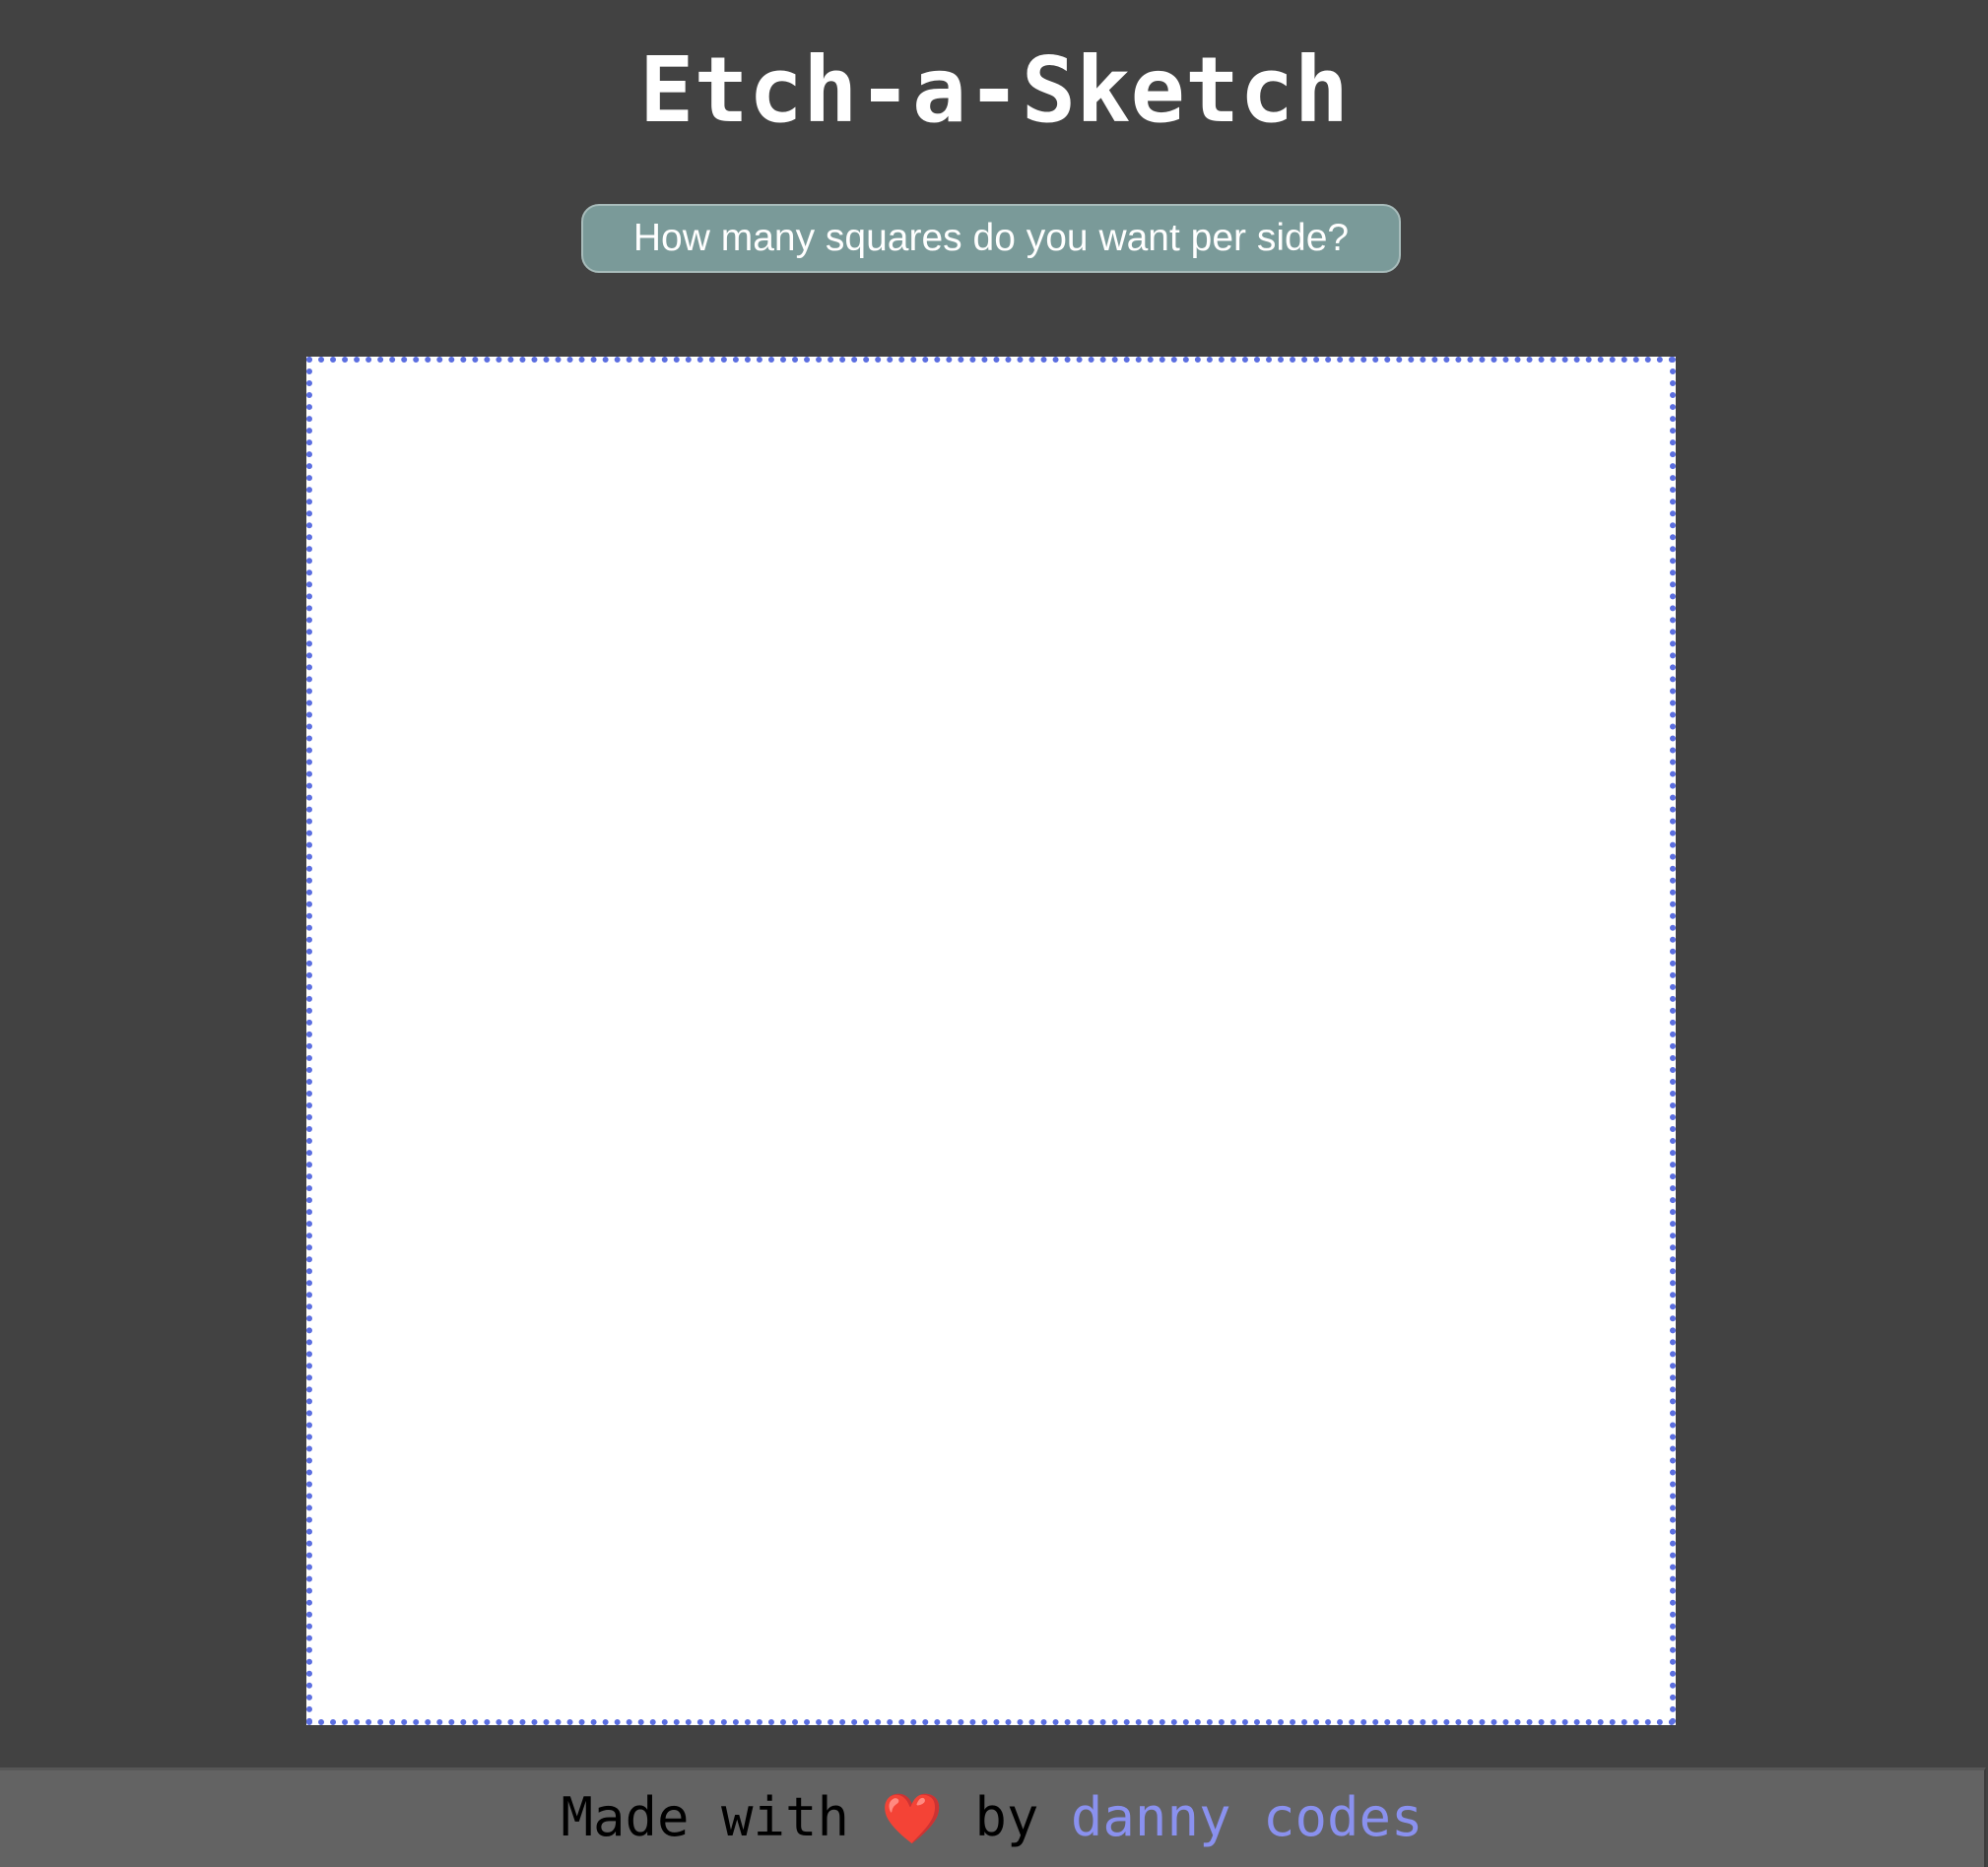 This screenshot has width=1988, height=1867. What do you see at coordinates (912, 1818) in the screenshot?
I see `heart-icon: ❤️` at bounding box center [912, 1818].